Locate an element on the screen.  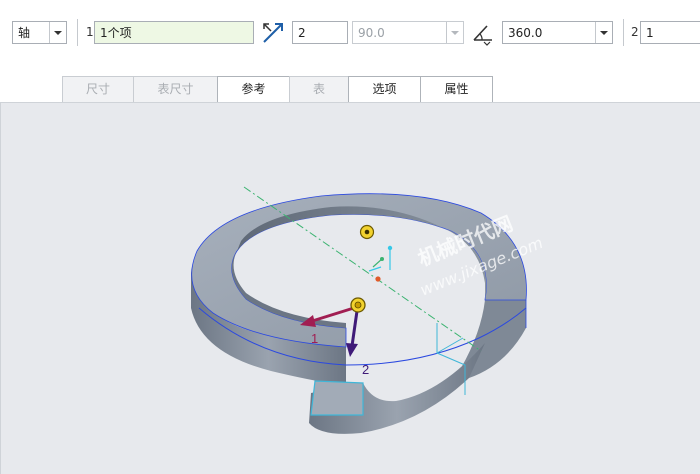
second-direction-index: 2 is located at coordinates (635, 32).